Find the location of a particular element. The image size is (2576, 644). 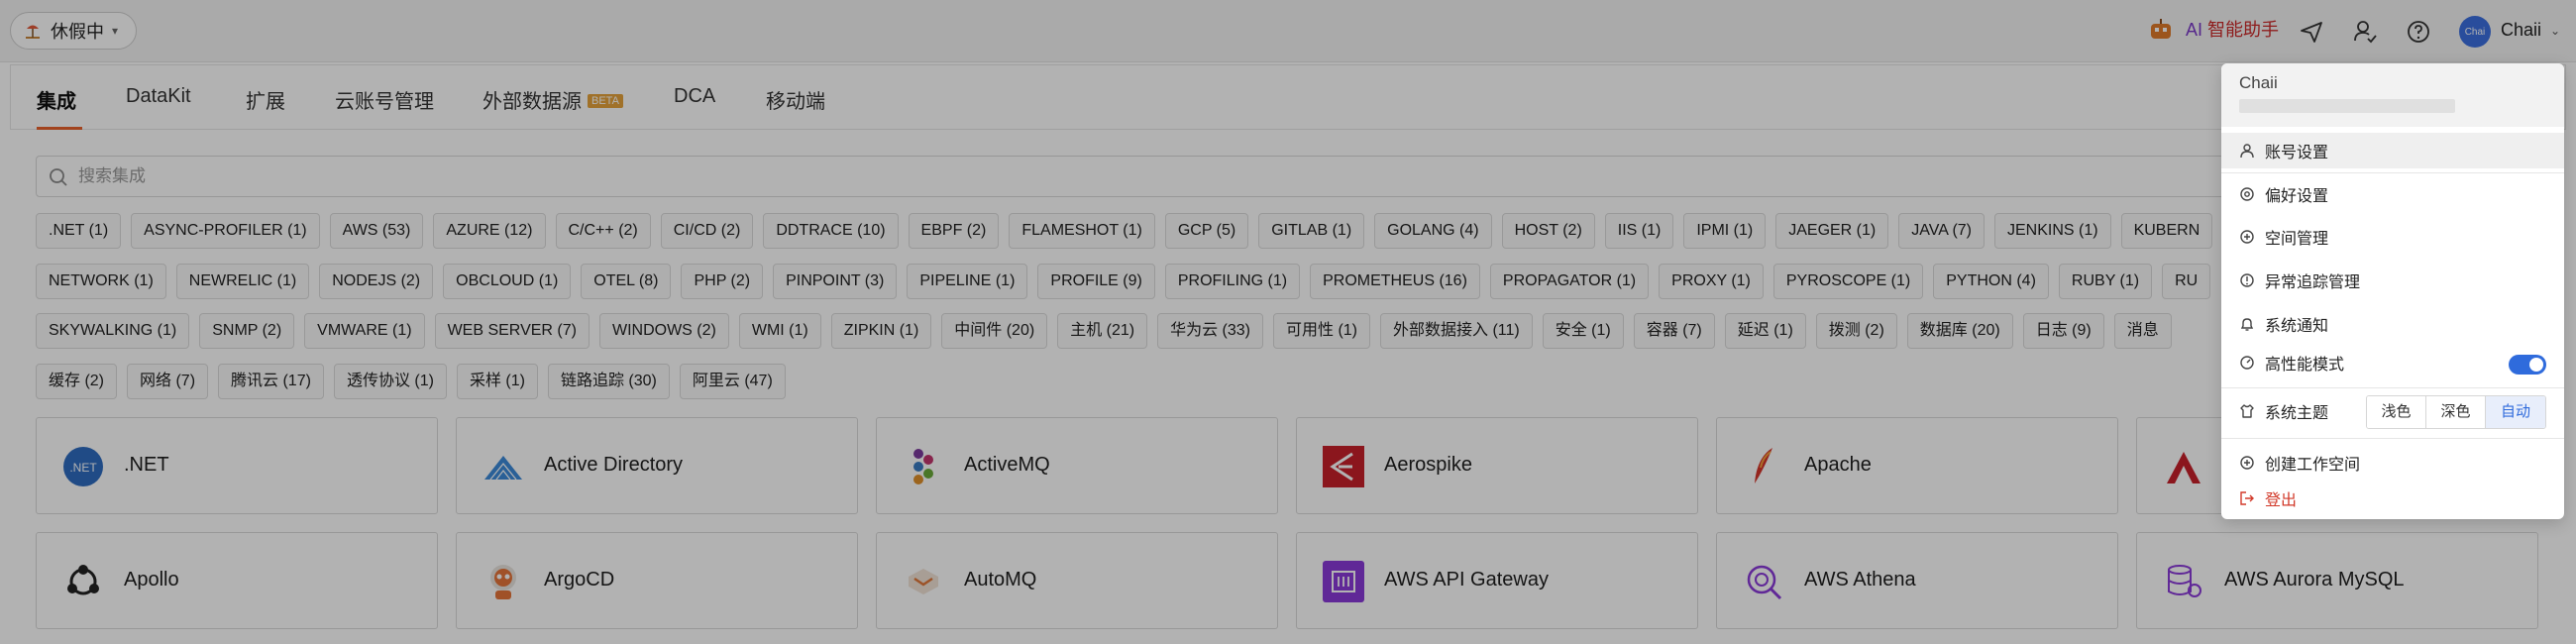

menu-item-account-settings: 账号设置 is located at coordinates (2392, 151).